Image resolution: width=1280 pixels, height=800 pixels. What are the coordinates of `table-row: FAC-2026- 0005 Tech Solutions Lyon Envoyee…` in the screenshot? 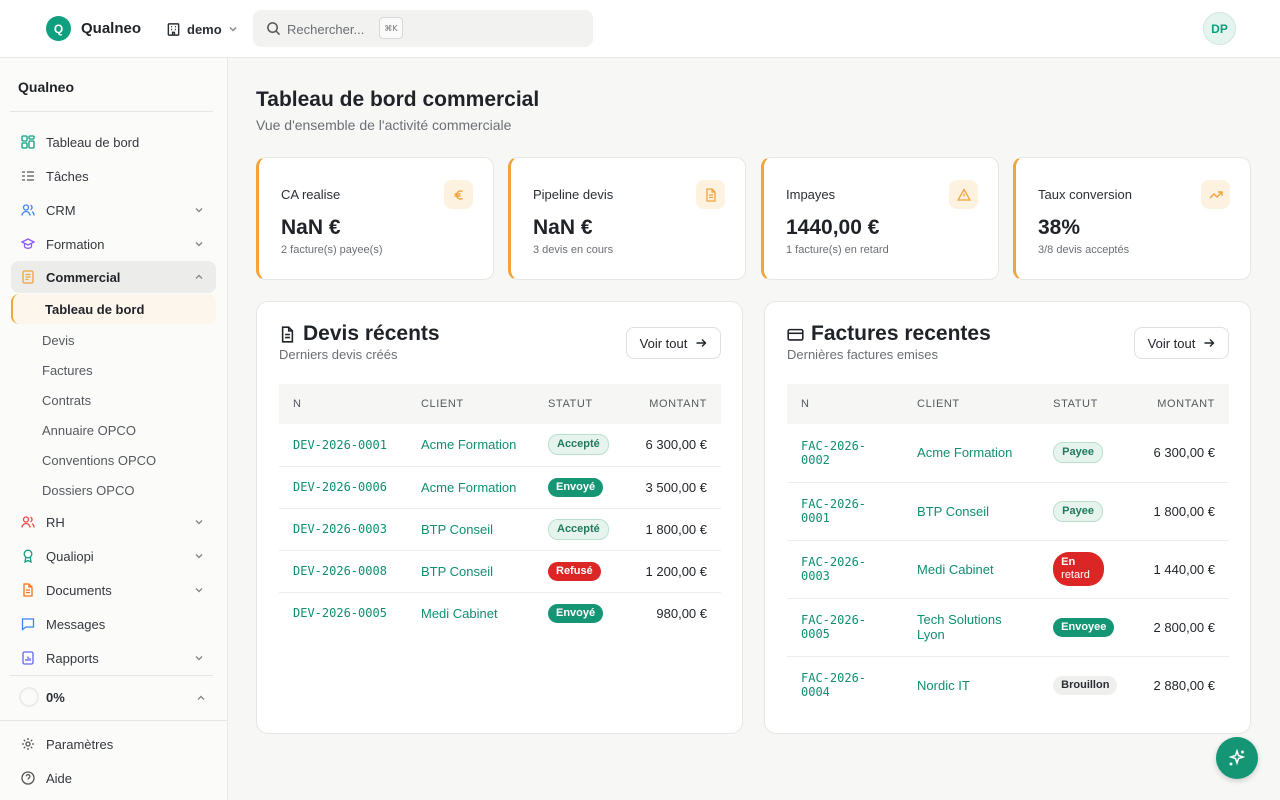 It's located at (1008, 627).